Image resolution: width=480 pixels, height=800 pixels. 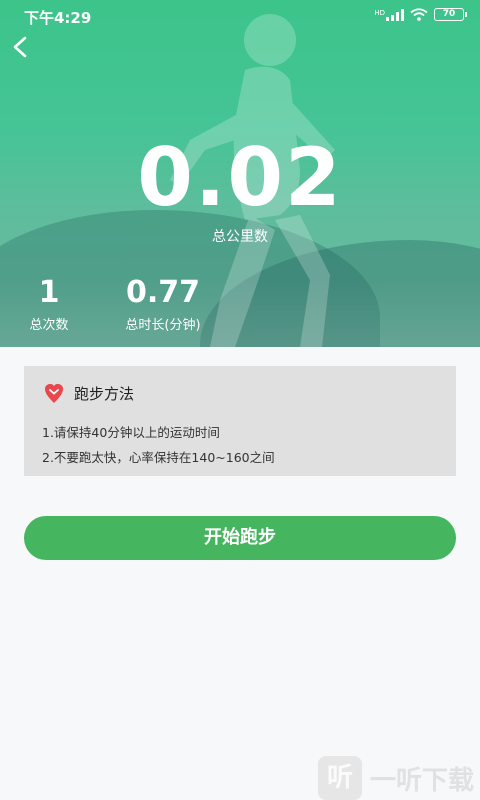 I want to click on stat-total-count: 1 总次数, so click(x=49, y=304).